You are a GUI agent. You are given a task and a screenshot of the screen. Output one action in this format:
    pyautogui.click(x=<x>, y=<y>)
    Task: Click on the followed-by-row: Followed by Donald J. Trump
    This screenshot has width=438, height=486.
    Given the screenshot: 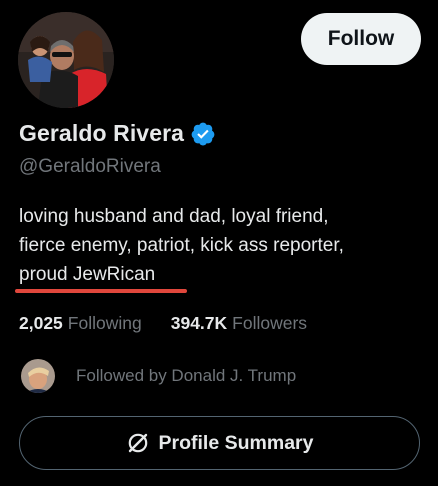 What is the action you would take?
    pyautogui.click(x=158, y=376)
    